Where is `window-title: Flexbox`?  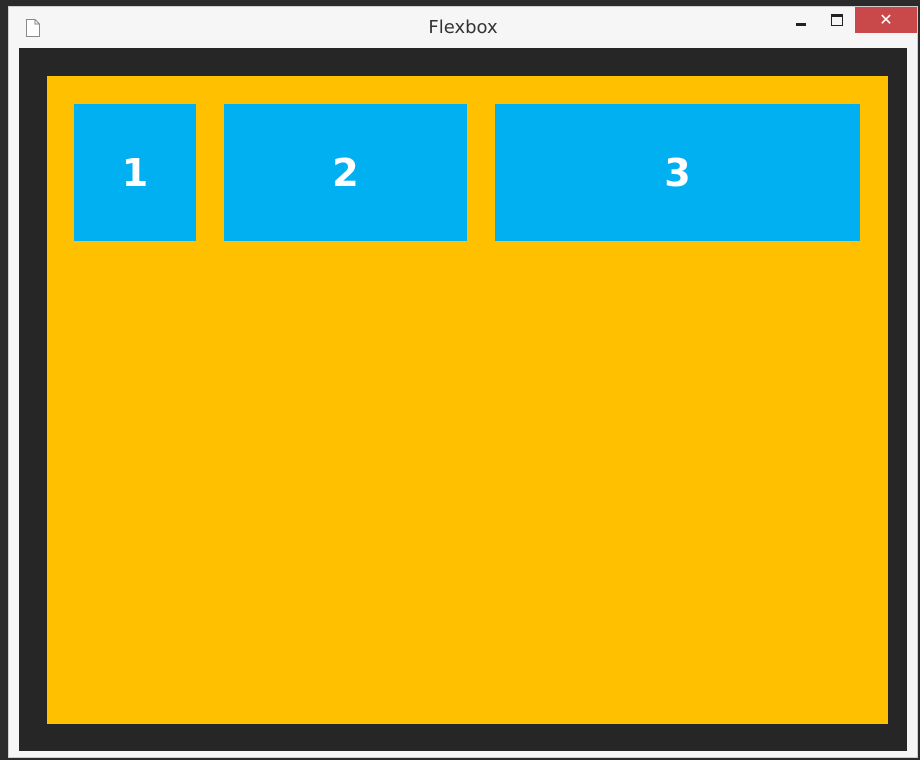
window-title: Flexbox is located at coordinates (463, 27).